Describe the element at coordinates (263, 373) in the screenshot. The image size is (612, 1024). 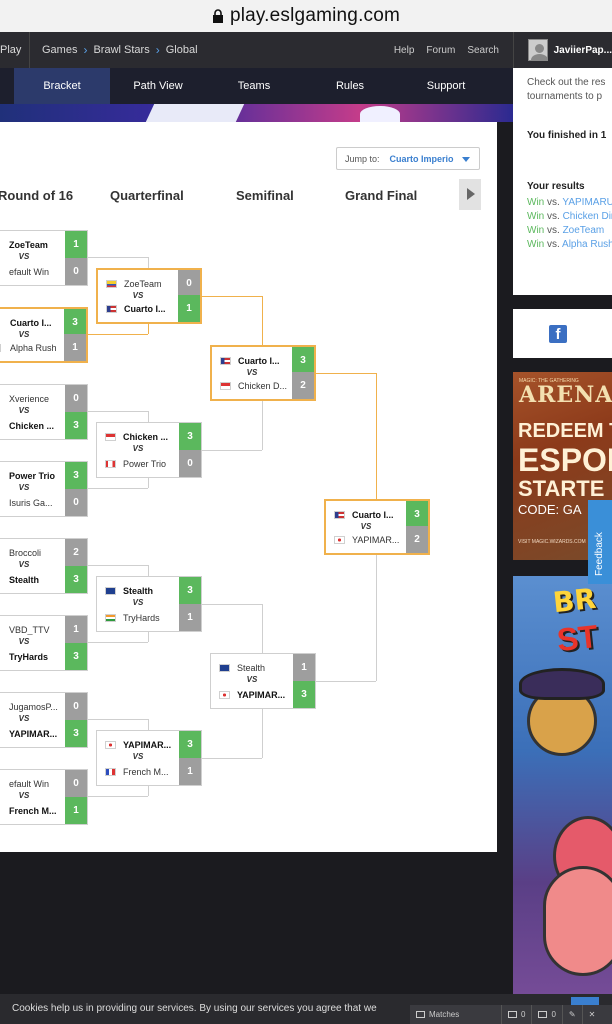
I see `match-sf-1: Cuarto I... 3 VS Chicken D... 2` at that location.